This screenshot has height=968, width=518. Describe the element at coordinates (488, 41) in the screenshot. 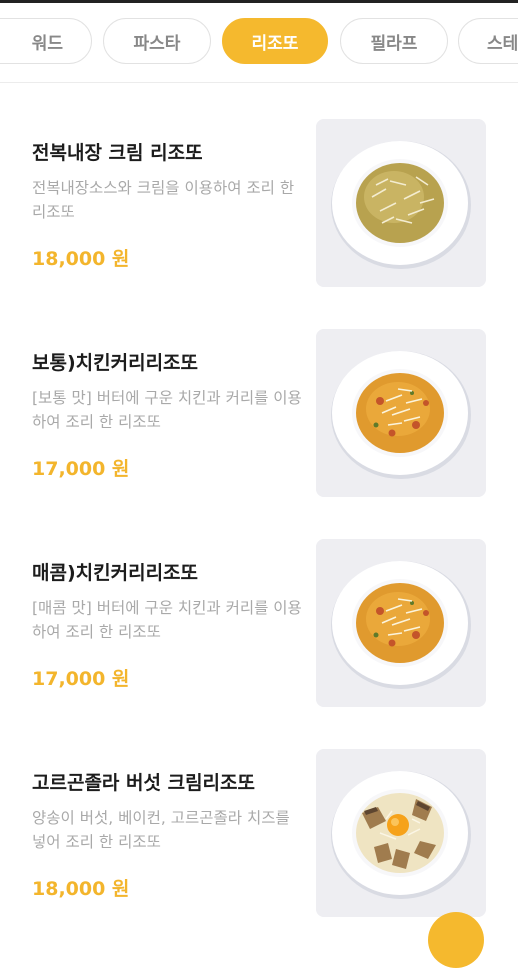

I see `tab-steak: 스테` at that location.